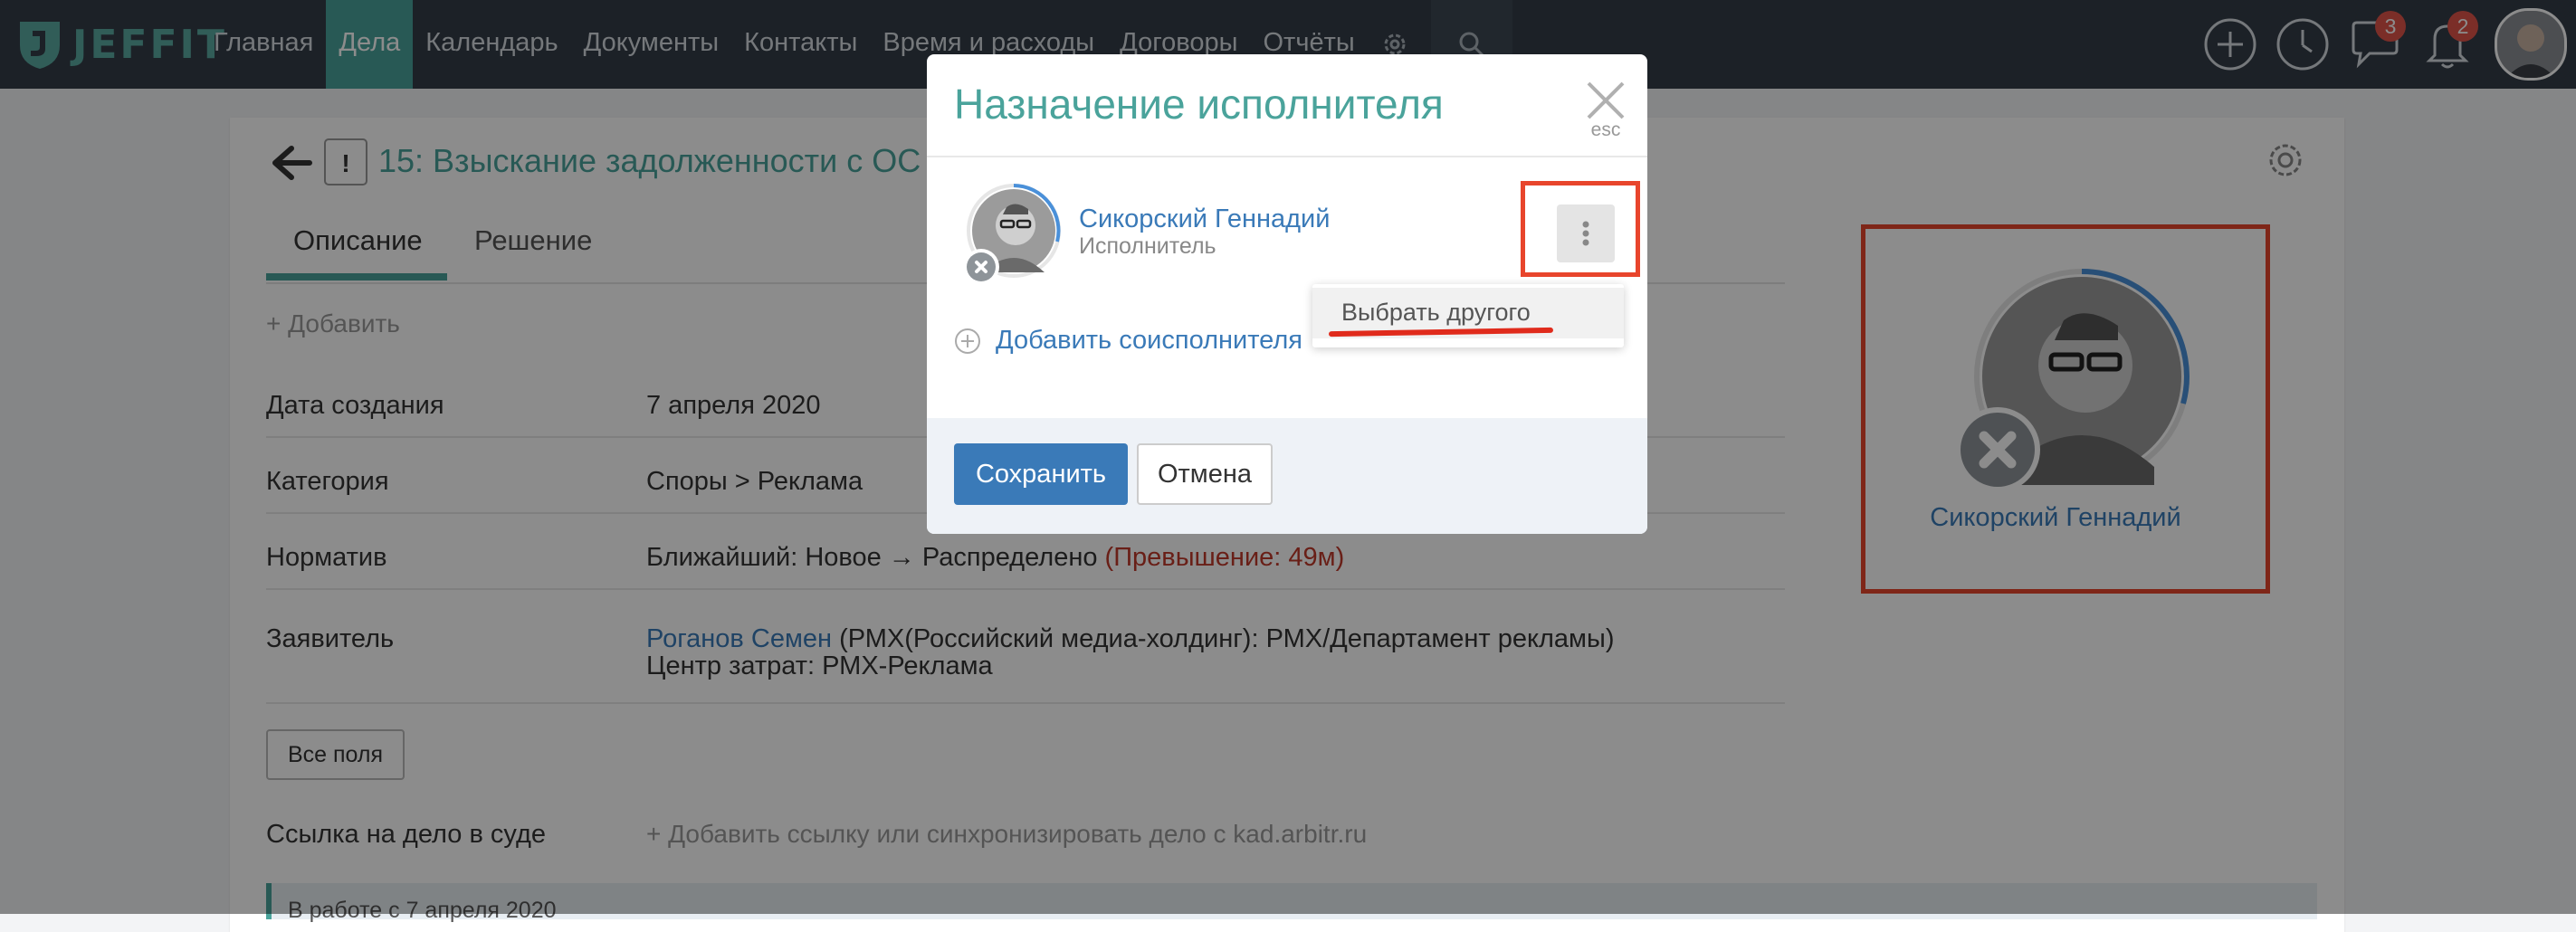 The height and width of the screenshot is (932, 2576). Describe the element at coordinates (1205, 219) in the screenshot. I see `executor-name: Сикорский Геннадий` at that location.